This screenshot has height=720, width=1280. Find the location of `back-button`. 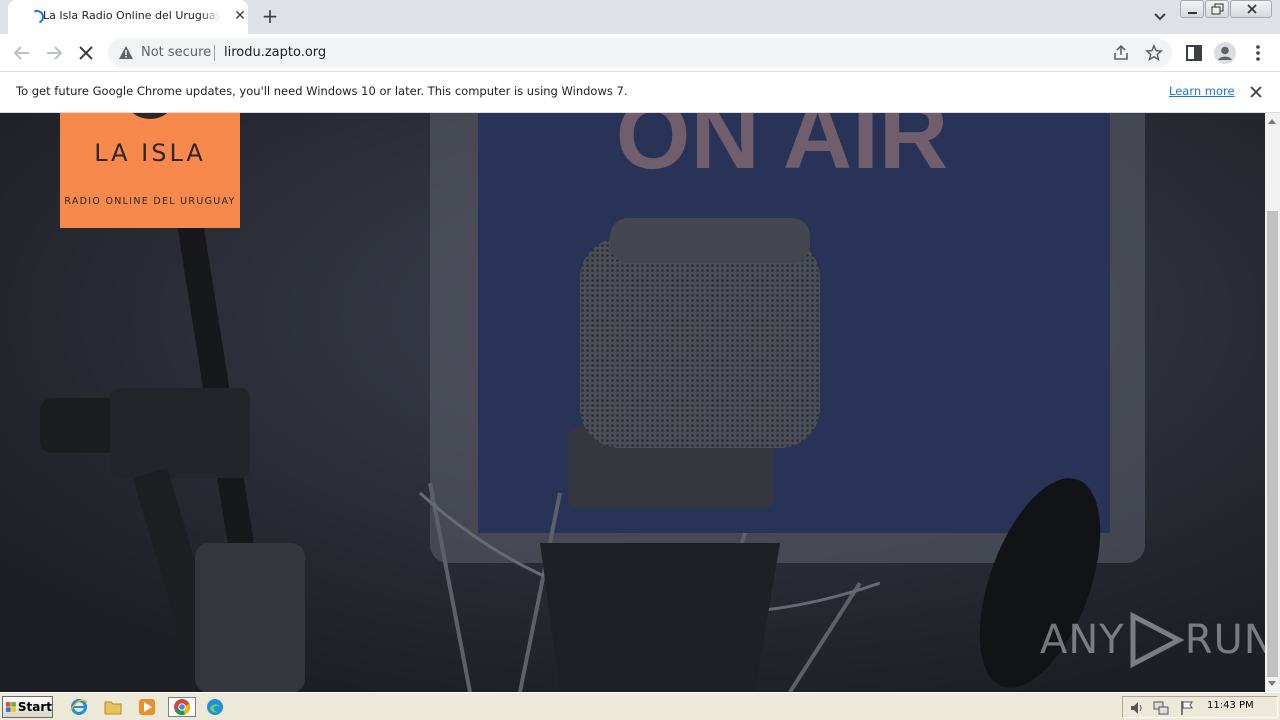

back-button is located at coordinates (22, 53).